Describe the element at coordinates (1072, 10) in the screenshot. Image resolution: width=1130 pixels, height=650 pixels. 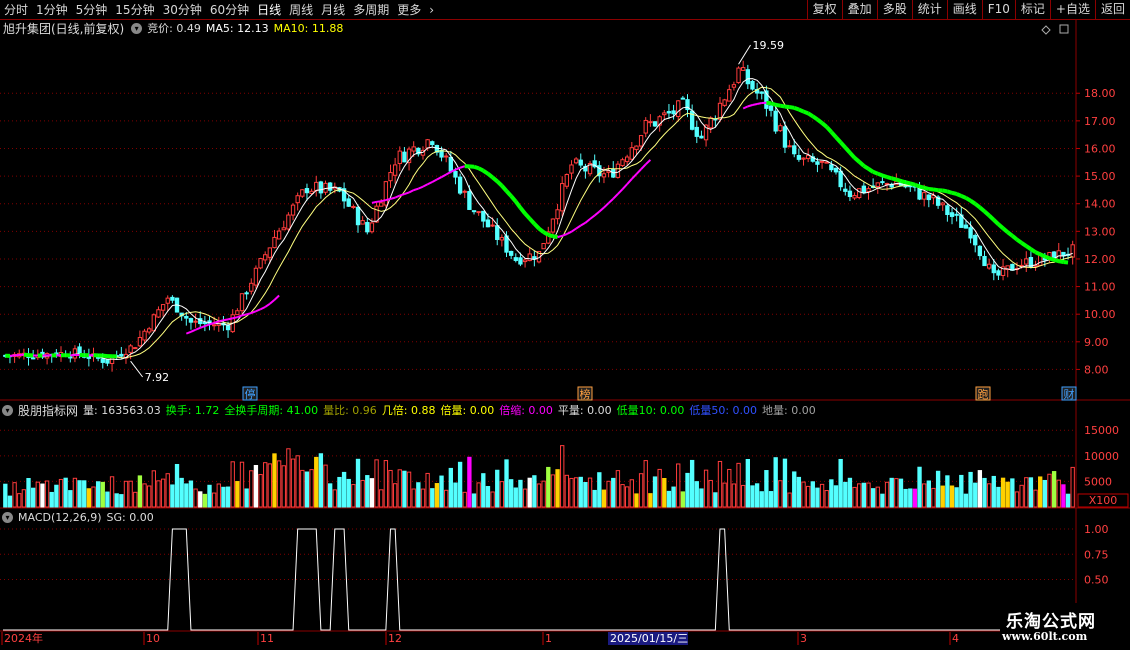
I see `tool-button-7: +自选` at that location.